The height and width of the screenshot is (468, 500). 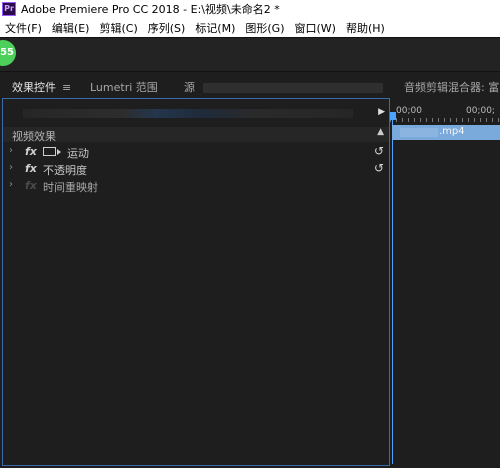 What do you see at coordinates (196, 152) in the screenshot?
I see `effect-row-motion: › fx 运动 ↺` at bounding box center [196, 152].